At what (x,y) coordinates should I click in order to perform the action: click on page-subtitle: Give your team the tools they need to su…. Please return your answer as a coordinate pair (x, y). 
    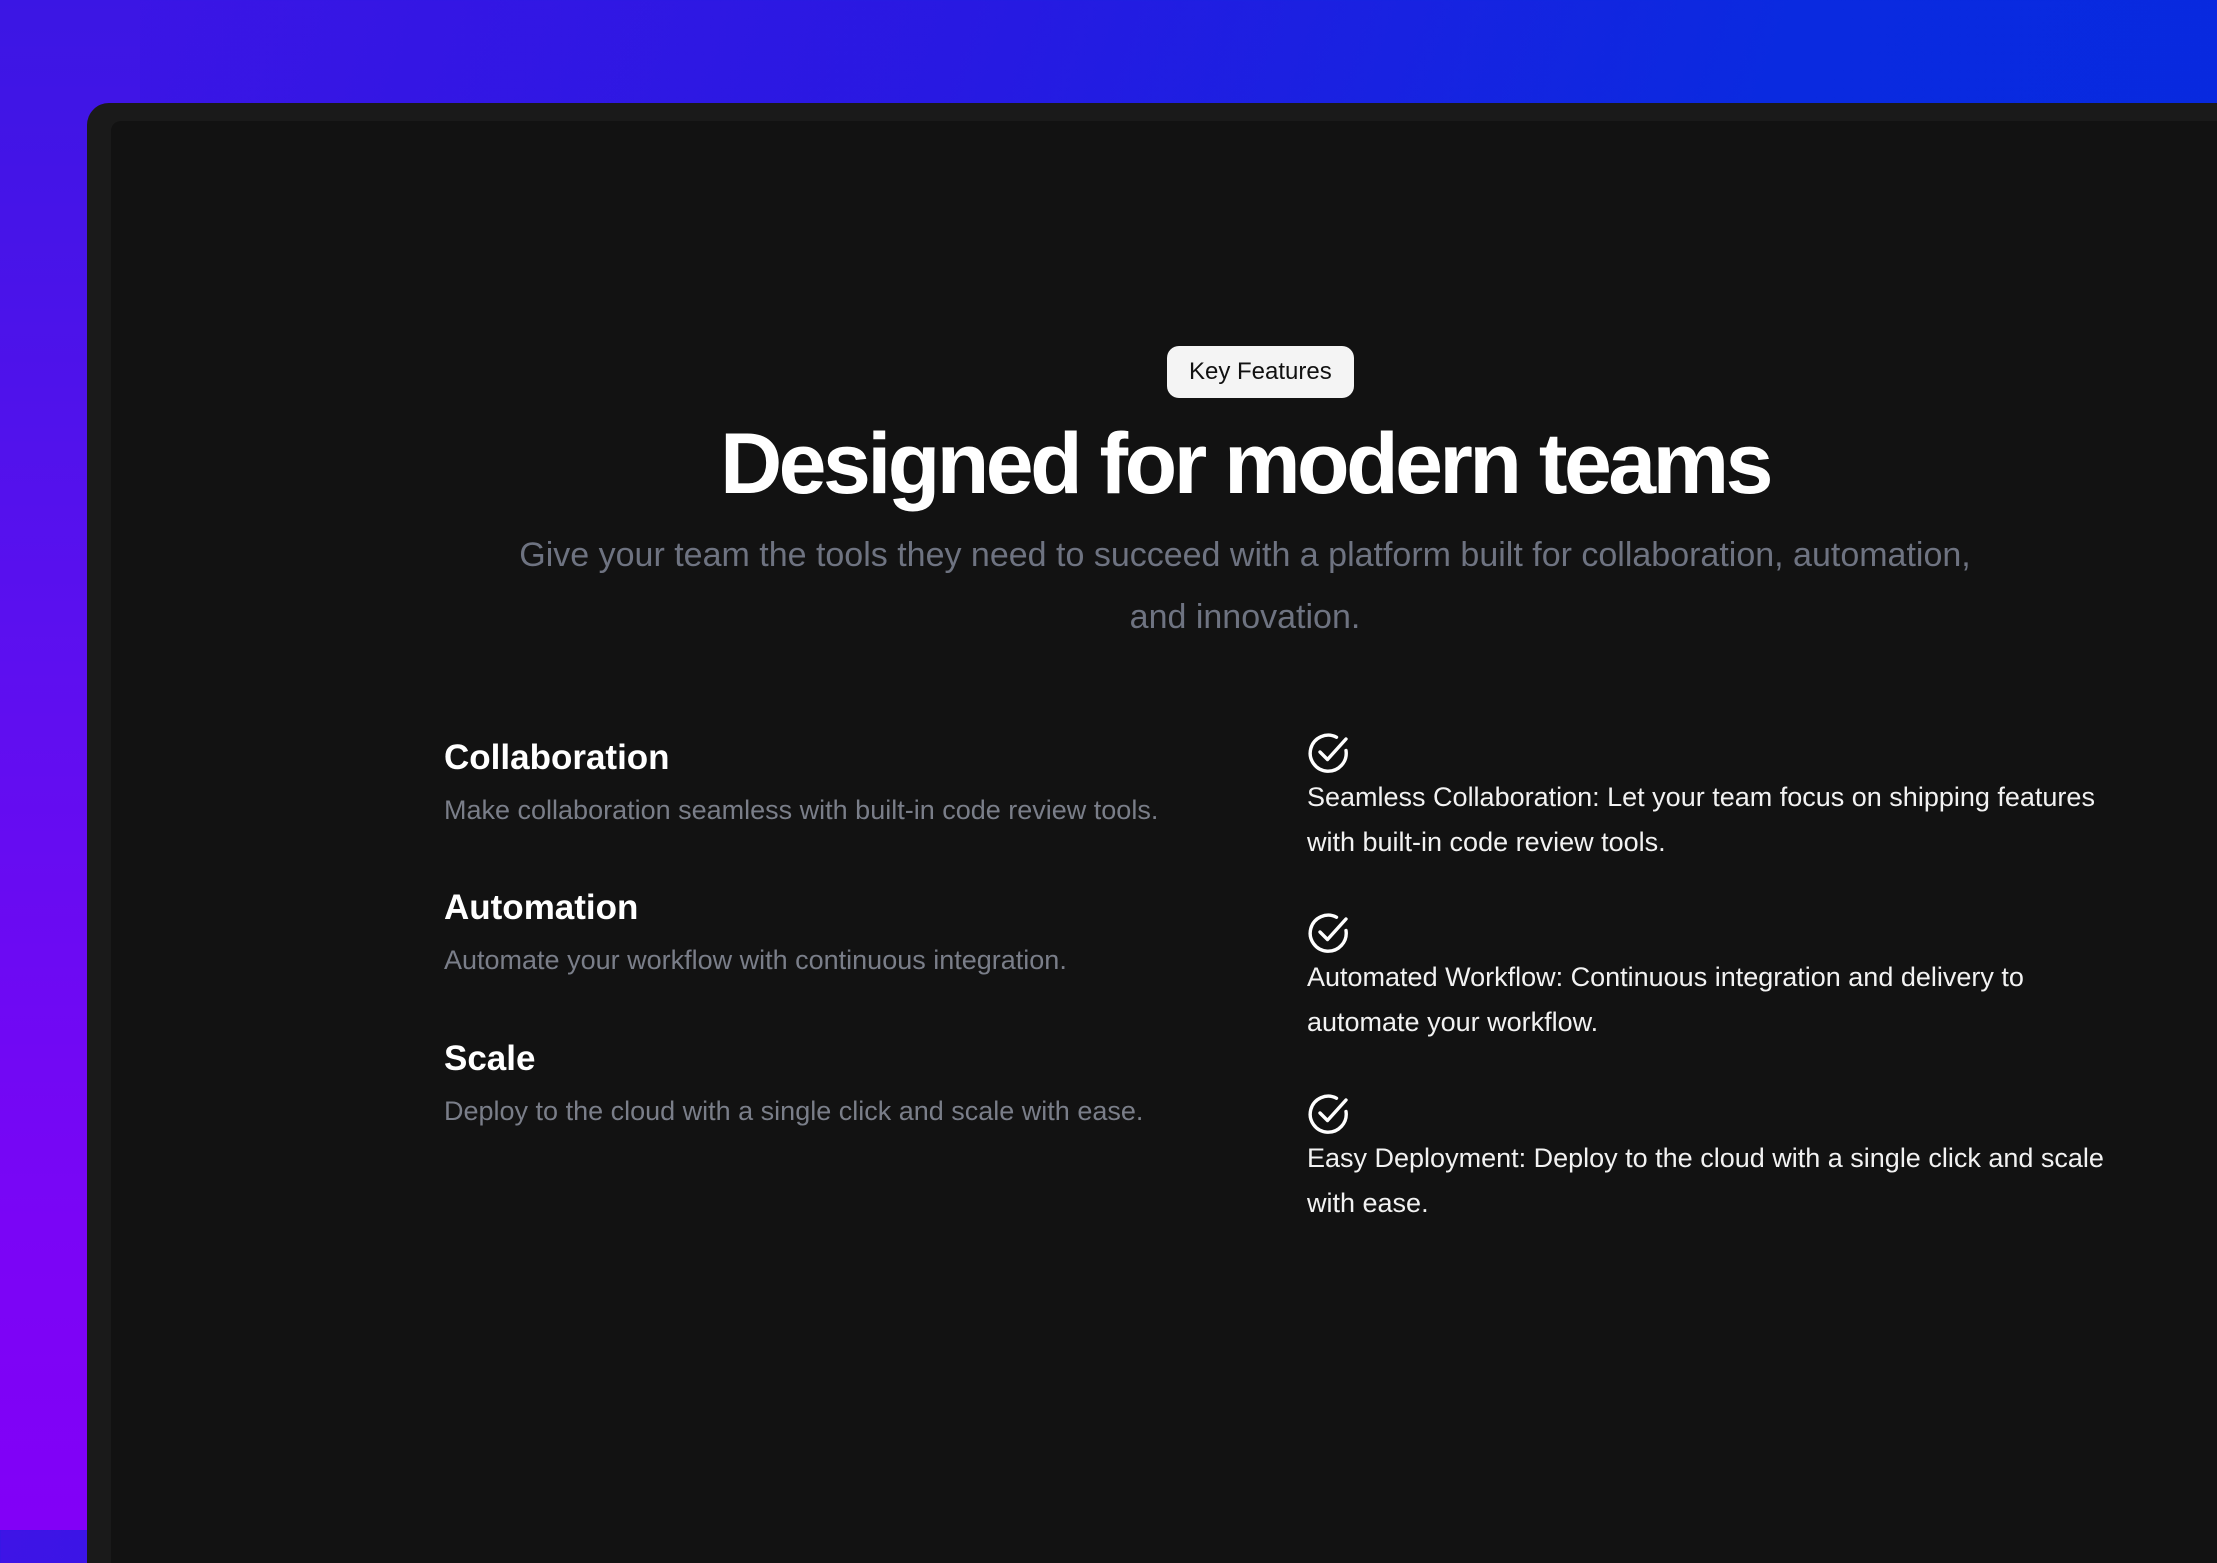
    Looking at the image, I should click on (1245, 586).